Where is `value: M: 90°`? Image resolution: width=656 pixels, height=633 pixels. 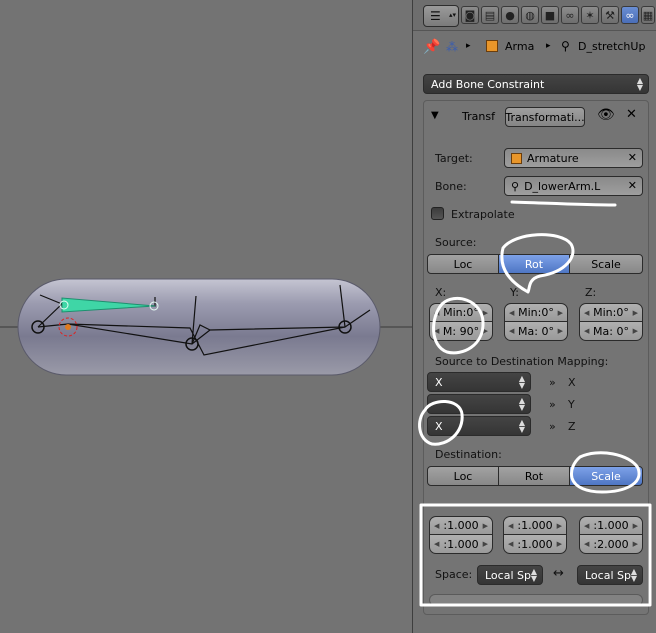 value: M: 90° is located at coordinates (461, 331).